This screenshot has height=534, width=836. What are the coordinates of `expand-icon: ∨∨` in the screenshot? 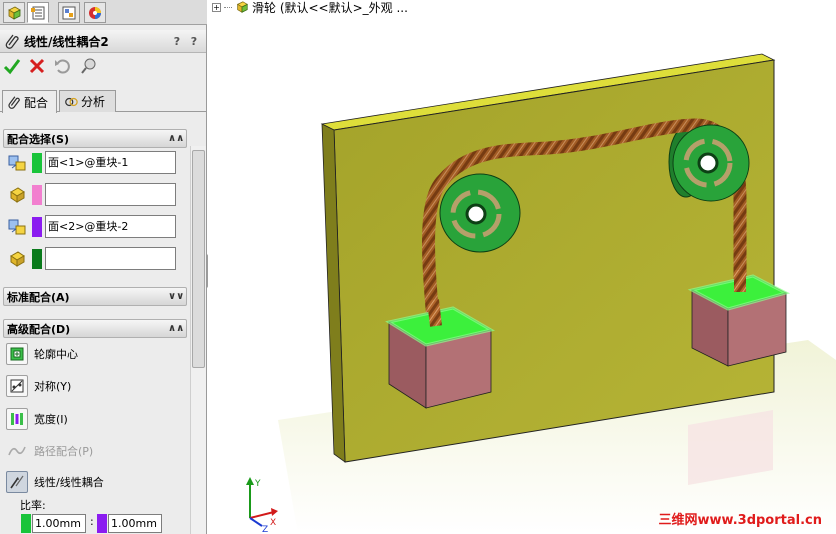 It's located at (176, 296).